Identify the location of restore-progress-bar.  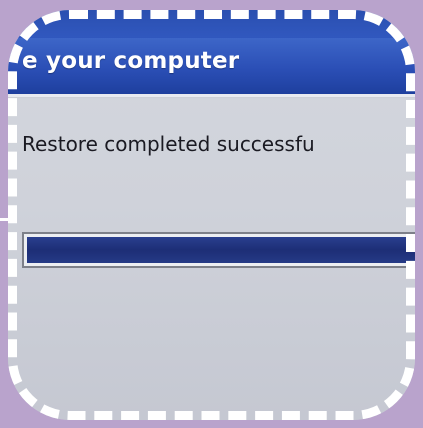
(218, 250).